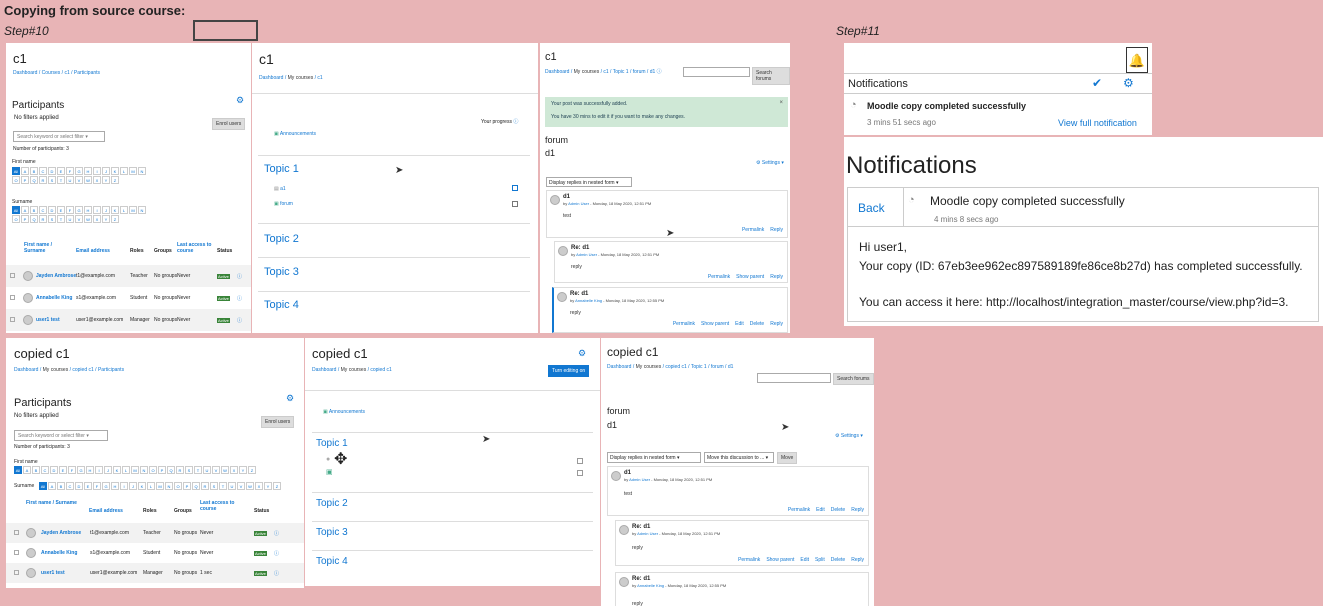  I want to click on turn-editing-on-button: Turn editing on, so click(569, 371).